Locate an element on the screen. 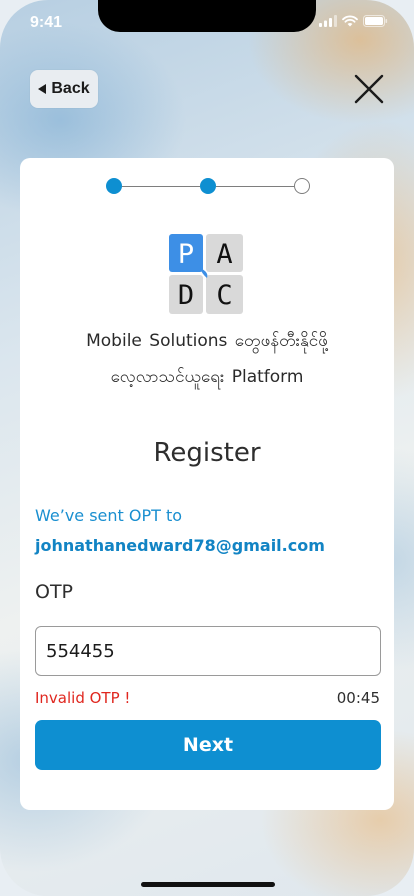 Image resolution: width=414 pixels, height=896 pixels. otp-sent-label: We’ve sent OPT to is located at coordinates (109, 515).